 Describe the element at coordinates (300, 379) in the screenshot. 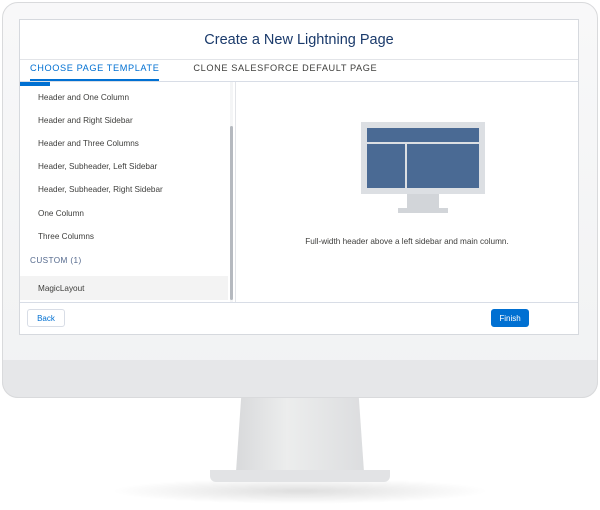

I see `monitor-chin` at that location.